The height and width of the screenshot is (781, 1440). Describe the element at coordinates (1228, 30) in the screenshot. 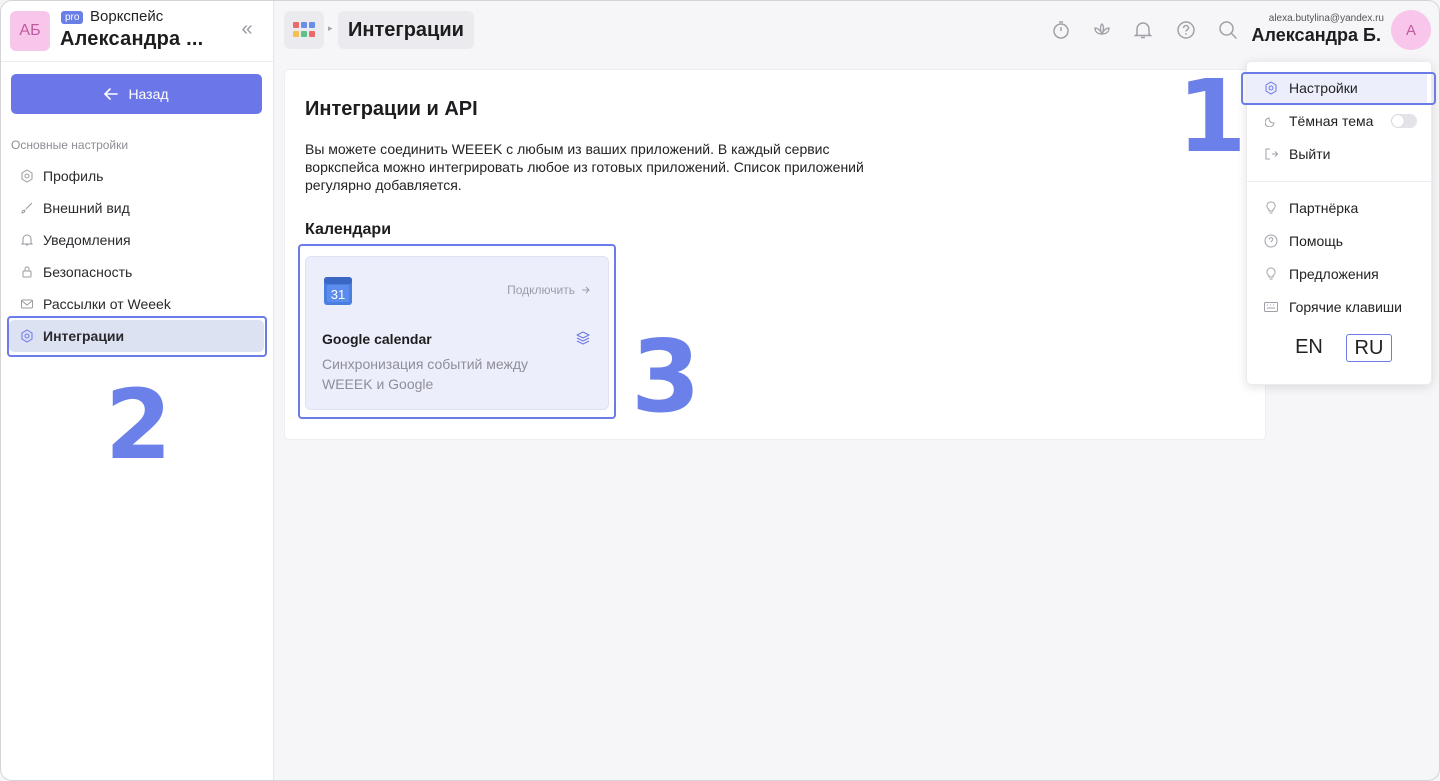

I see `search-icon` at that location.